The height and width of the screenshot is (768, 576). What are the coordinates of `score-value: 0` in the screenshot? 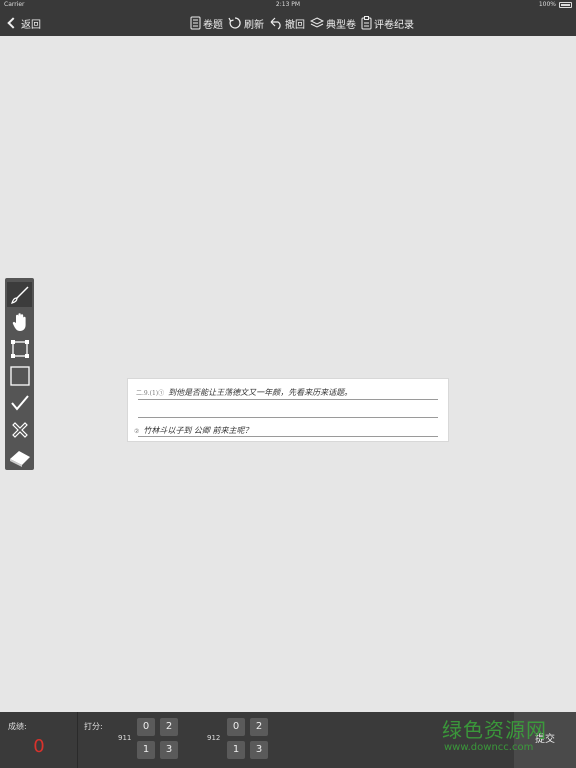 It's located at (39, 746).